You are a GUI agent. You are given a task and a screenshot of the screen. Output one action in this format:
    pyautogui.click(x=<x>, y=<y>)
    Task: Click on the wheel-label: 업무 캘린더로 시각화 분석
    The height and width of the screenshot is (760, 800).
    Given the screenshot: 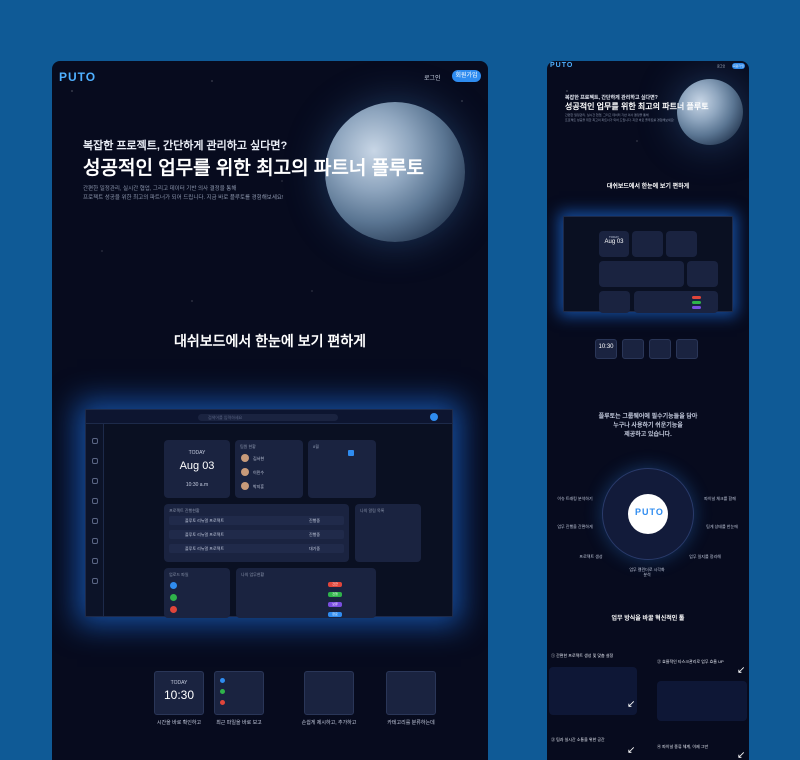 What is the action you would take?
    pyautogui.click(x=647, y=572)
    